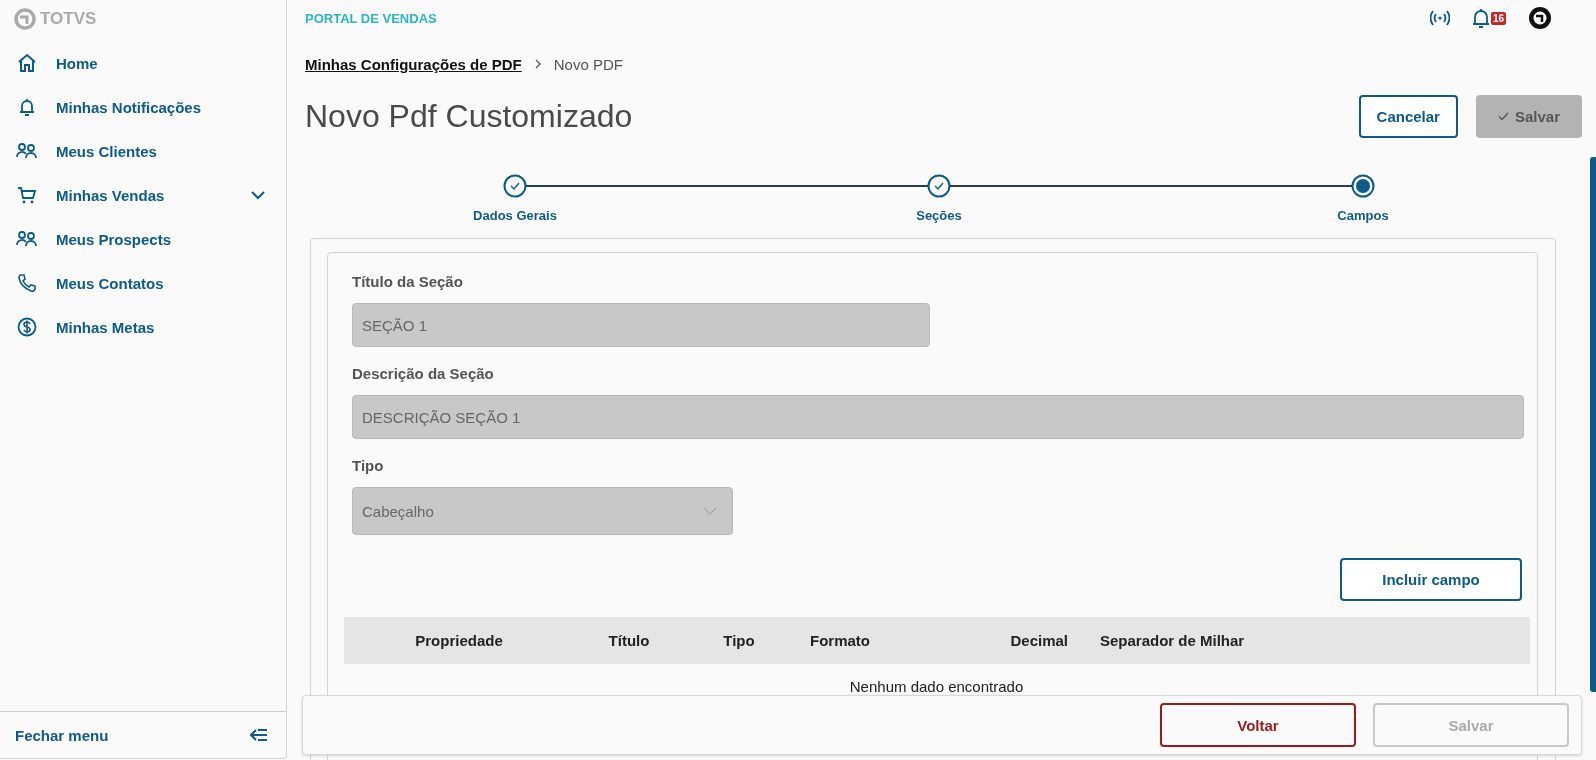 The image size is (1596, 760). I want to click on collapse-menu-icon, so click(259, 735).